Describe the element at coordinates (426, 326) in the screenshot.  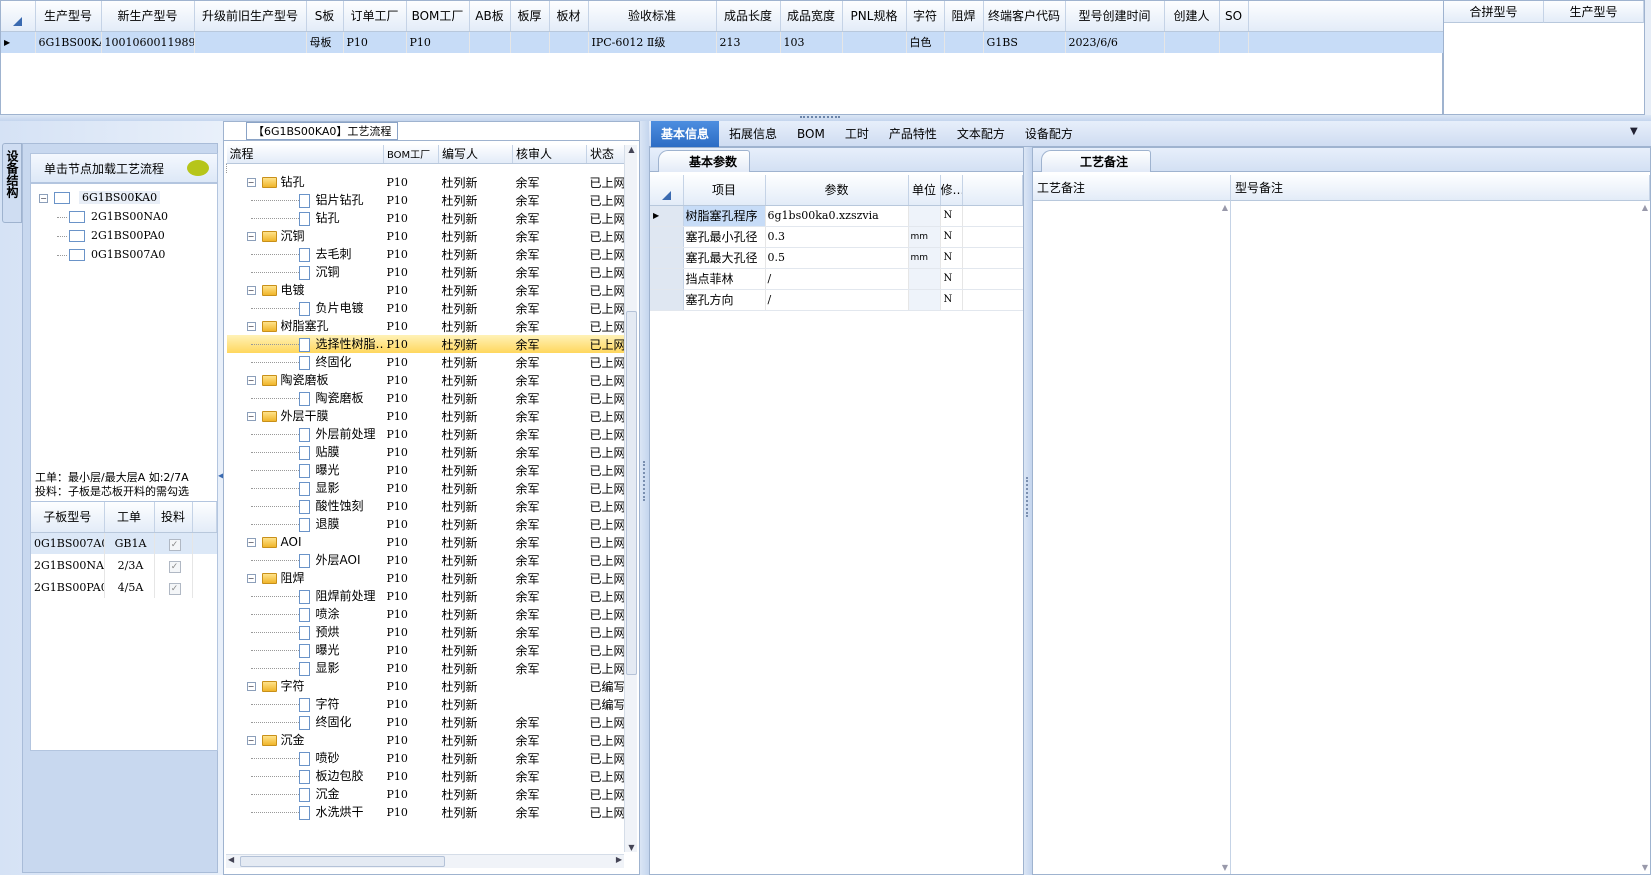
I see `process-row: − 树脂塞孔 P10 杜列新 余军 已上网` at that location.